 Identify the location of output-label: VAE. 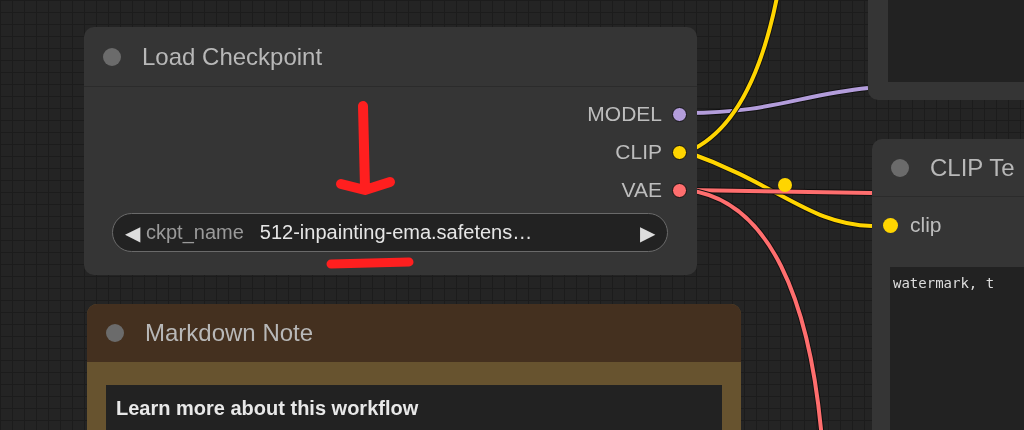
(641, 190).